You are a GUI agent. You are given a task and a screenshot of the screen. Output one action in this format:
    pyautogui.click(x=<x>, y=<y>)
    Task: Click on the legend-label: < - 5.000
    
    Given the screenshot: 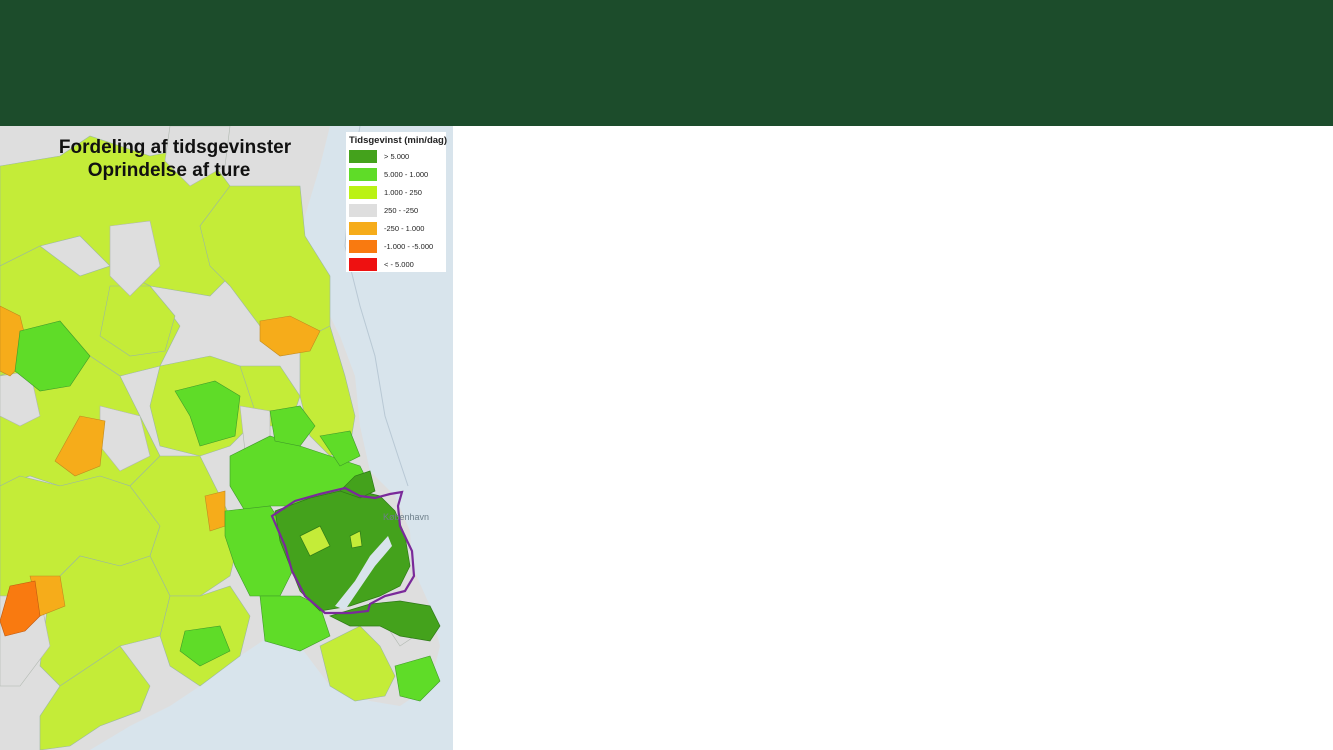 What is the action you would take?
    pyautogui.click(x=399, y=264)
    